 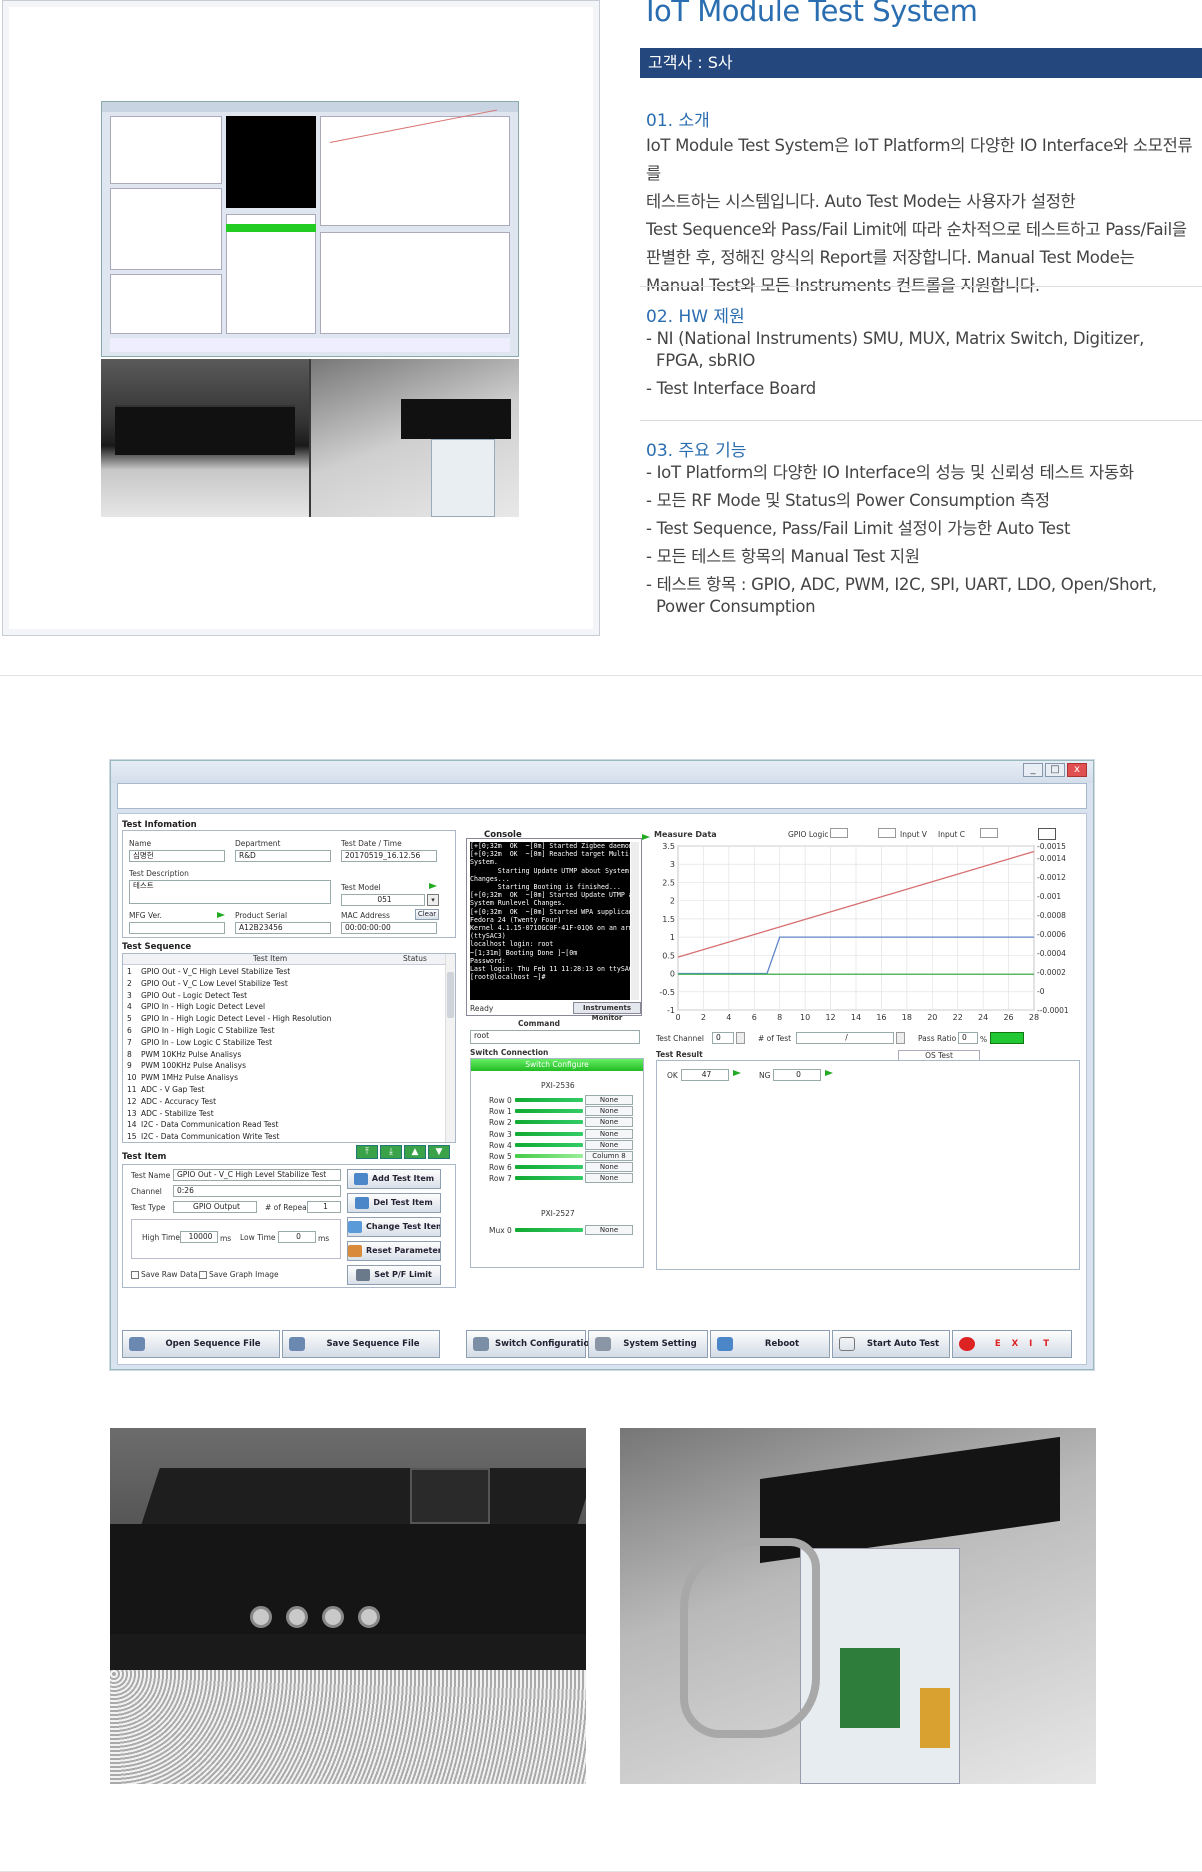 What do you see at coordinates (284, 1007) in the screenshot?
I see `table-row: 4 GPIO In - High Logic Detect Level` at bounding box center [284, 1007].